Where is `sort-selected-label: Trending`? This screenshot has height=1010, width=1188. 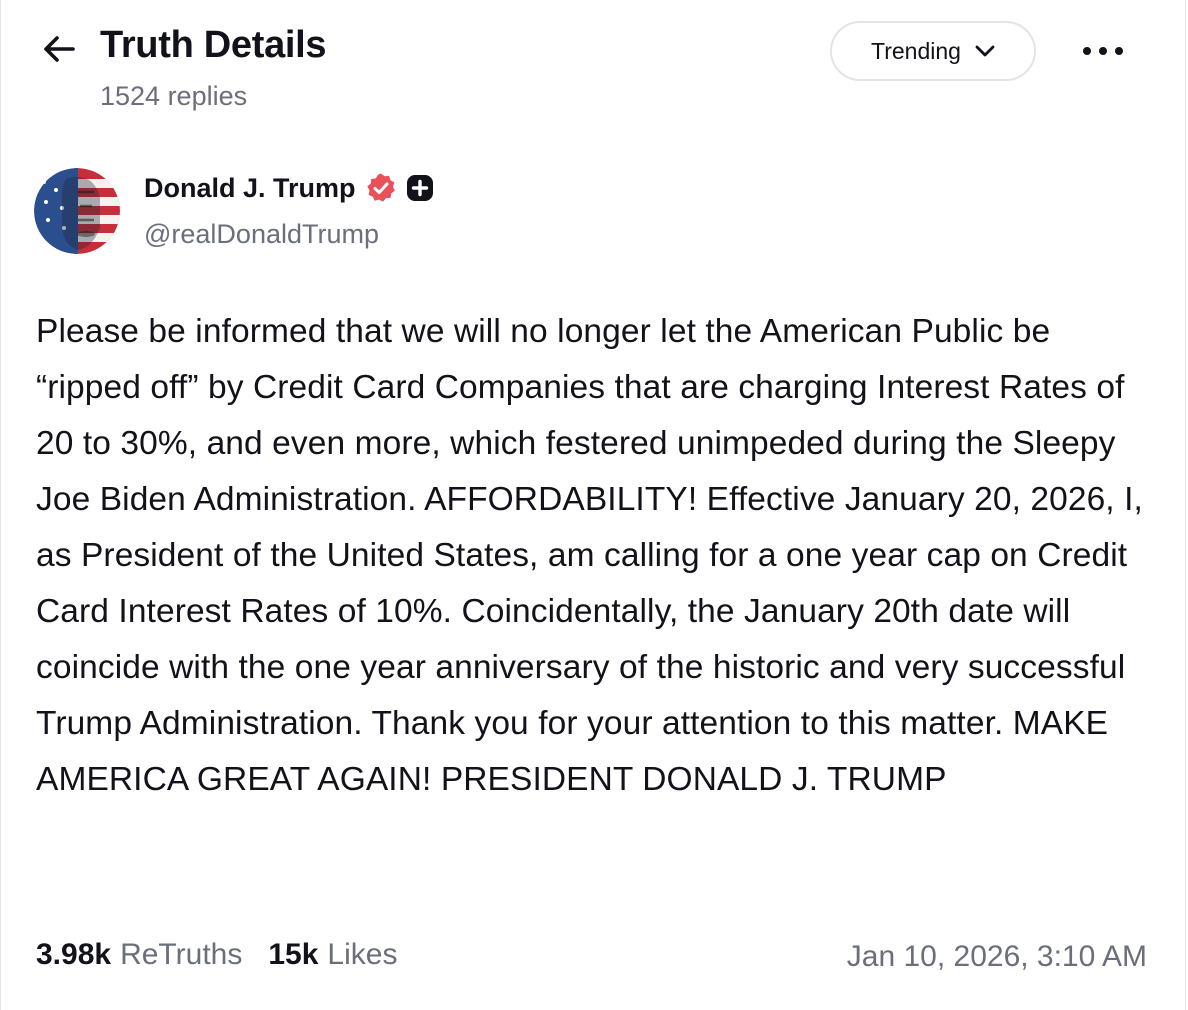 sort-selected-label: Trending is located at coordinates (916, 50).